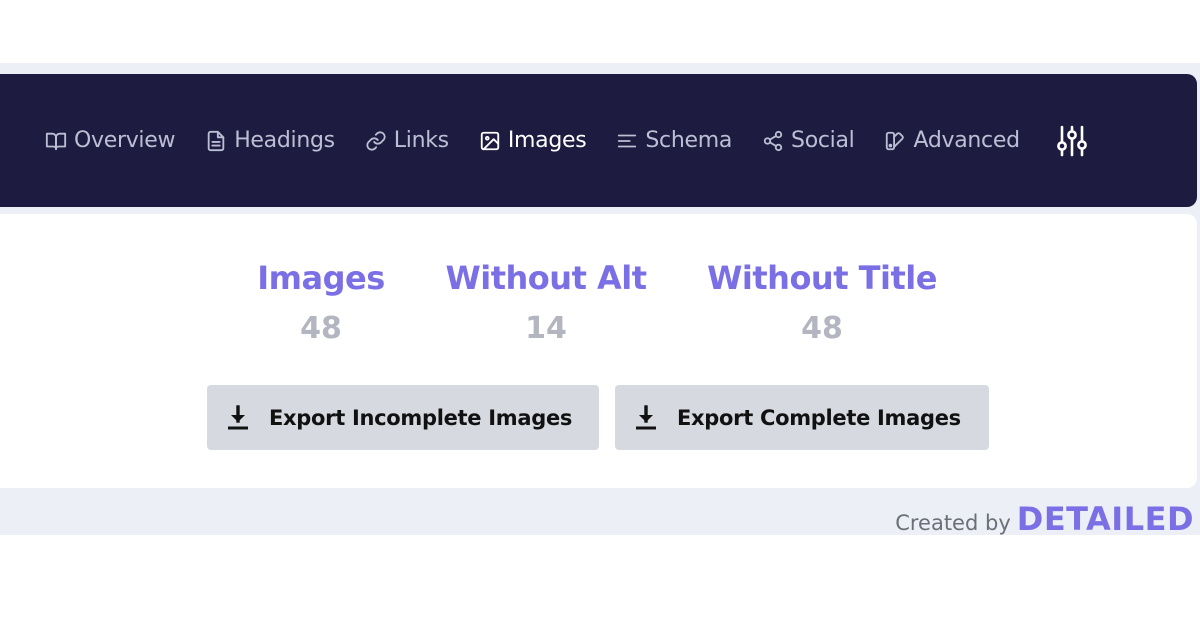  I want to click on tab-advanced: Advanced, so click(952, 140).